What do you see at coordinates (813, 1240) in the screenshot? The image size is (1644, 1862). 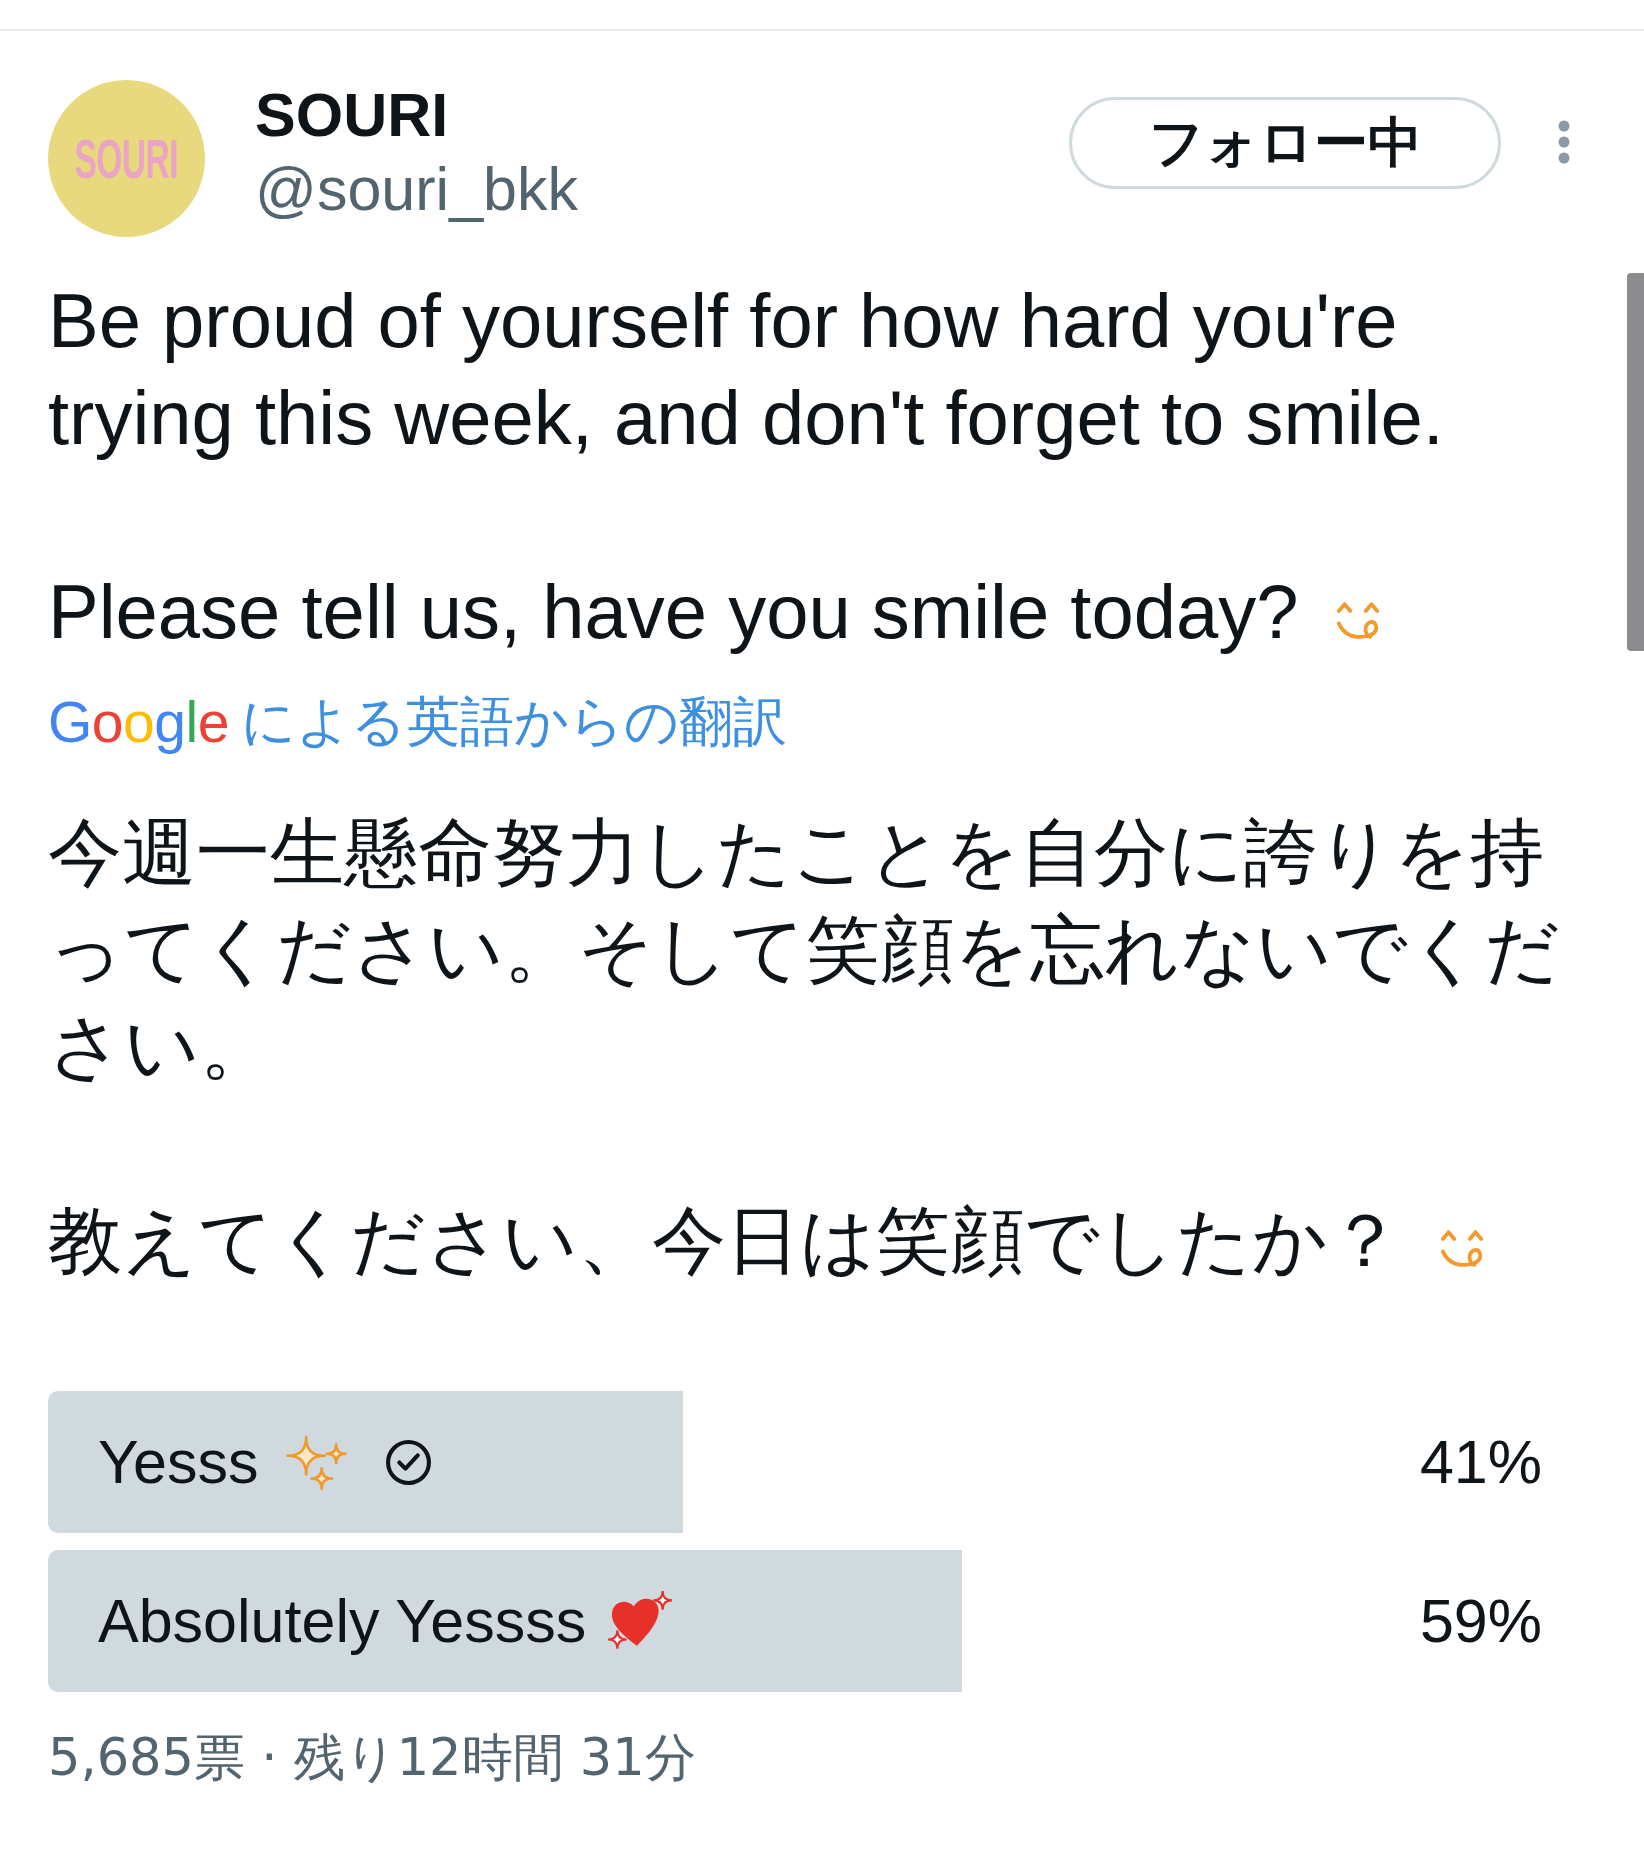 I see `translated-text: 教えてください、今日は笑顔でしたか？` at bounding box center [813, 1240].